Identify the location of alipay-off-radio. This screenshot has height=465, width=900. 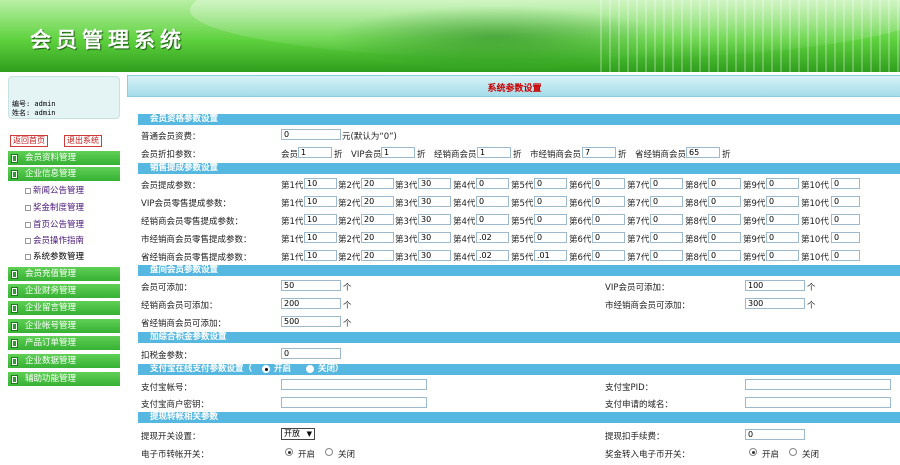
(310, 369).